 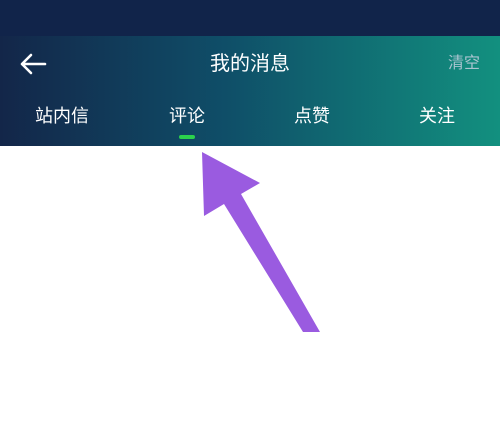 I want to click on annotation-arrow-icon, so click(x=261, y=242).